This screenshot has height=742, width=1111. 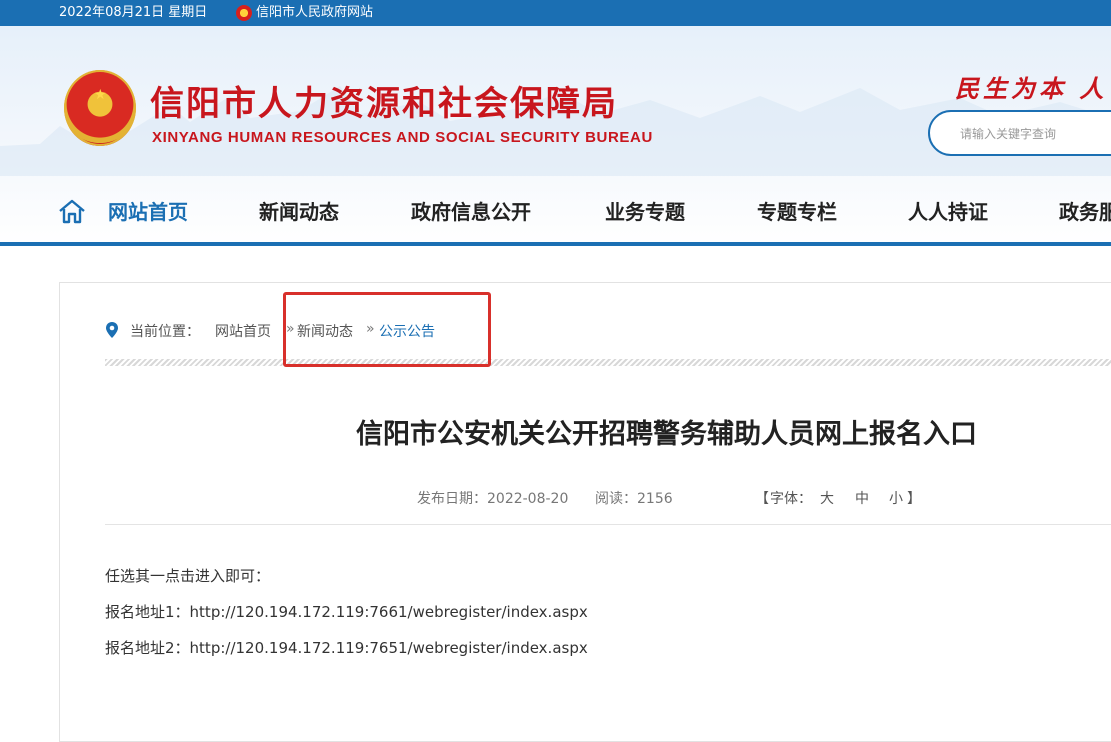 I want to click on nav-item-certification: 人人持证, so click(x=948, y=210).